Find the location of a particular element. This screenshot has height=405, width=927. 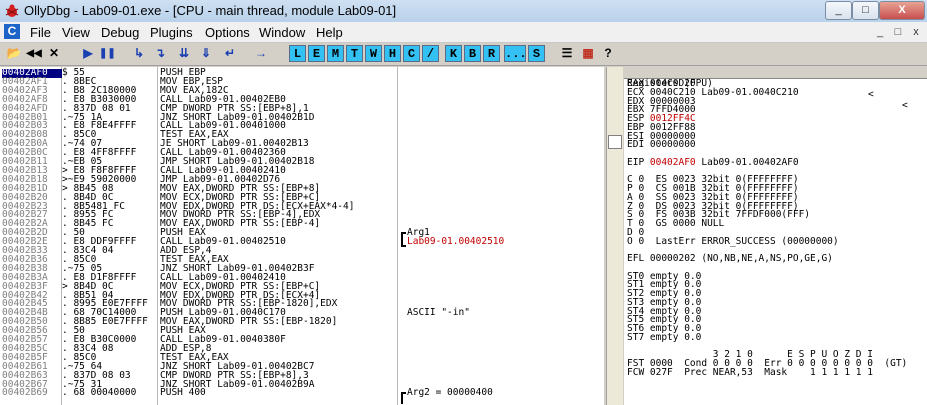

disasm-comment: Arg2 = 00000400 is located at coordinates (450, 393).